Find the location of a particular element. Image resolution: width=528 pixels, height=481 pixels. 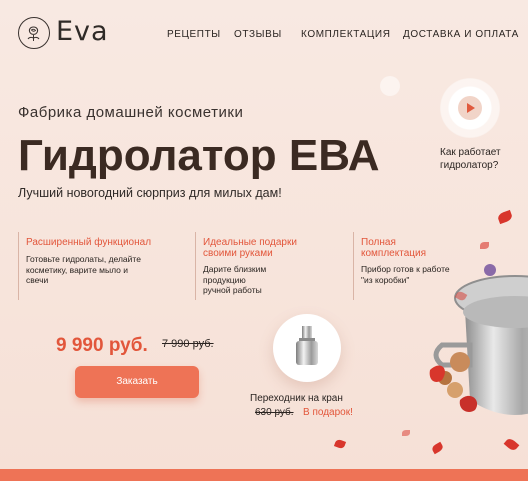

feature-2-title: Идеальные подарки своими руками is located at coordinates (250, 248).